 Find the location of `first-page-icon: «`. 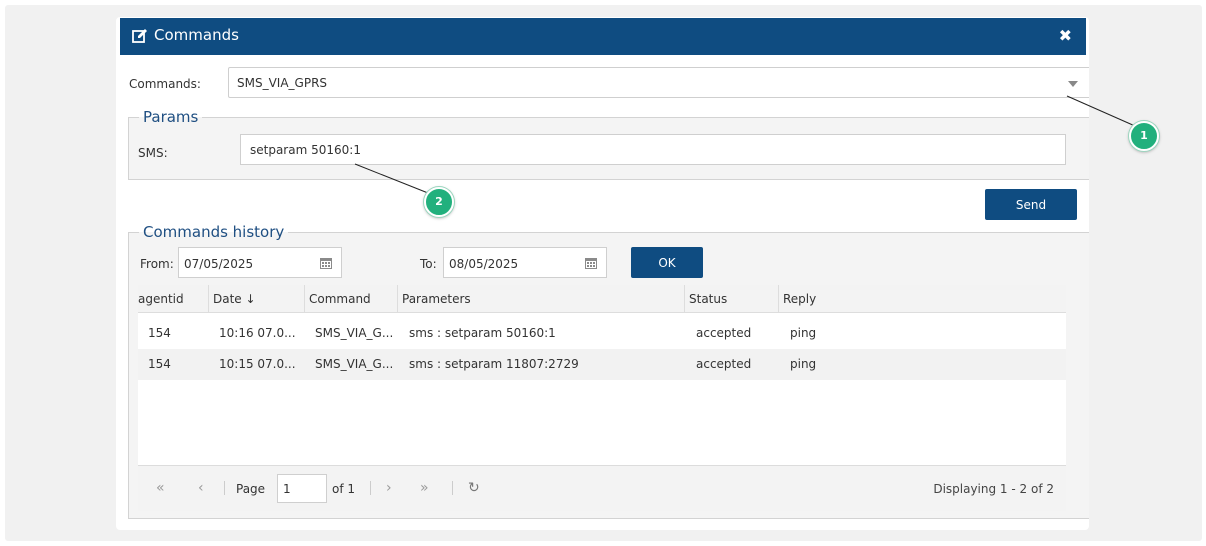

first-page-icon: « is located at coordinates (160, 488).